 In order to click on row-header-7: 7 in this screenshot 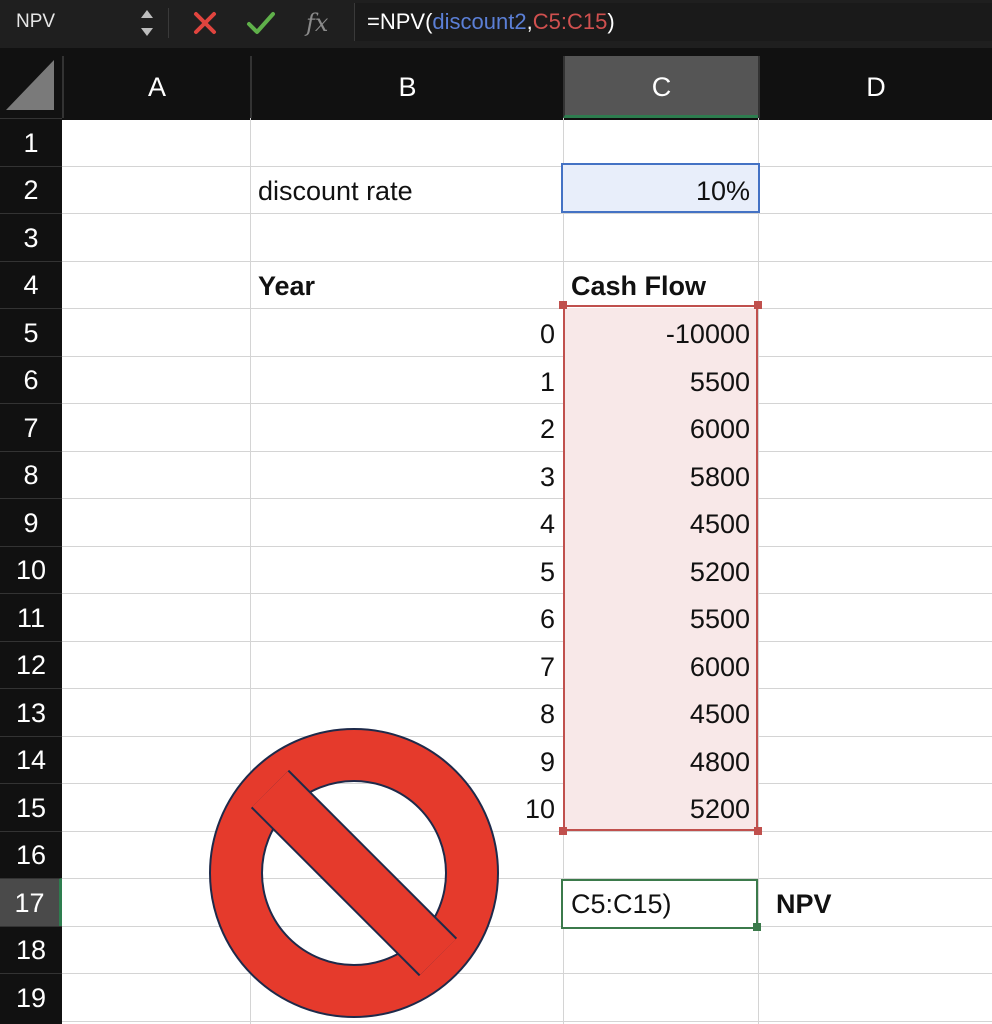, I will do `click(31, 427)`.